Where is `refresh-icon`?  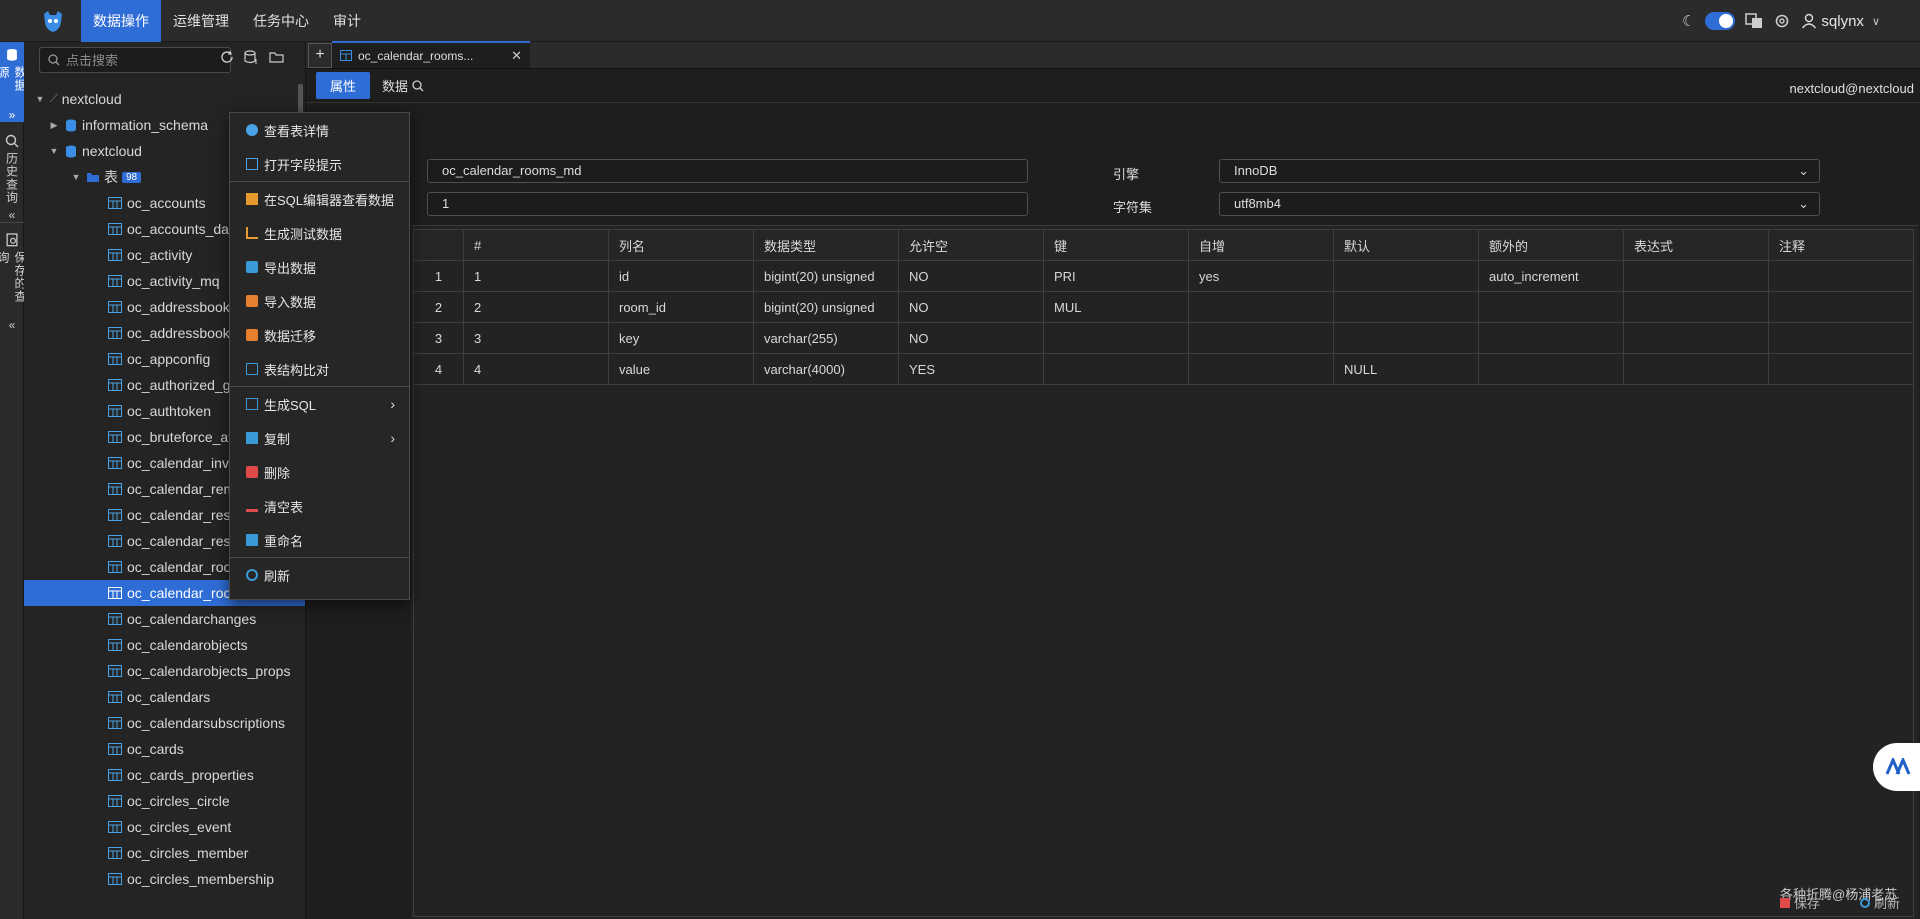
refresh-icon is located at coordinates (227, 57).